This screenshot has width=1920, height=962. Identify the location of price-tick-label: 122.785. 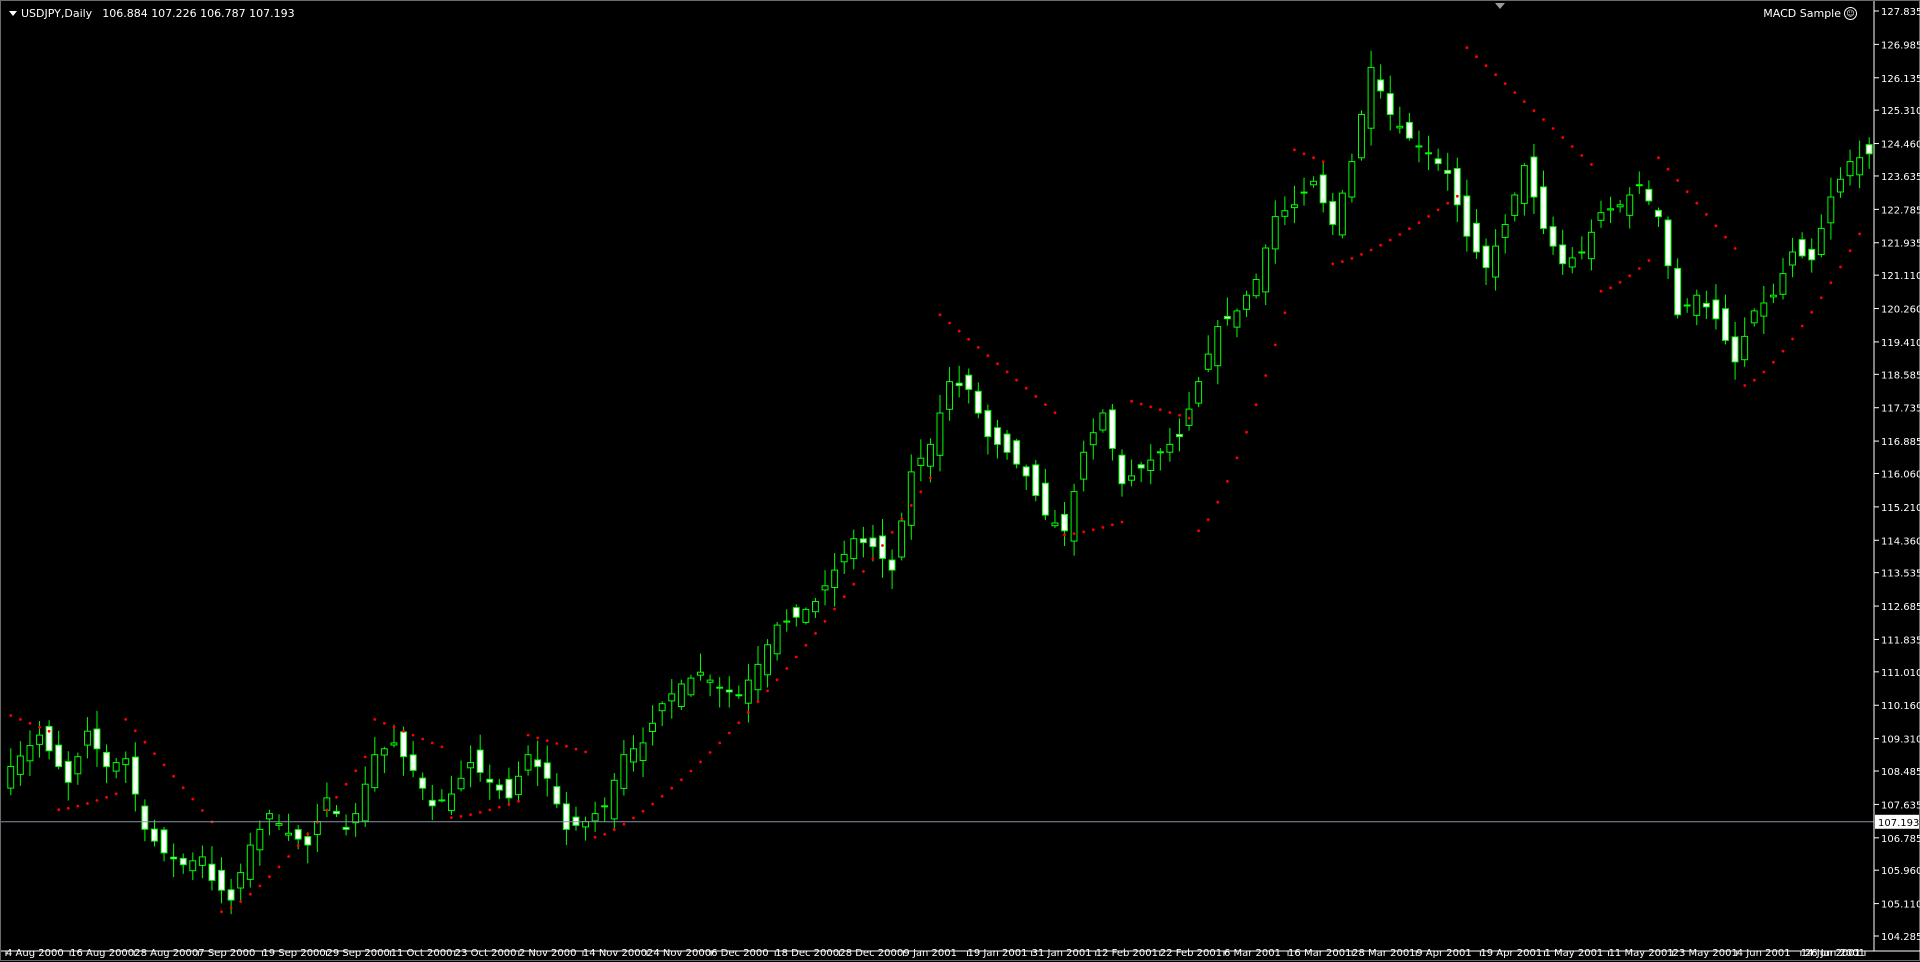
(1900, 210).